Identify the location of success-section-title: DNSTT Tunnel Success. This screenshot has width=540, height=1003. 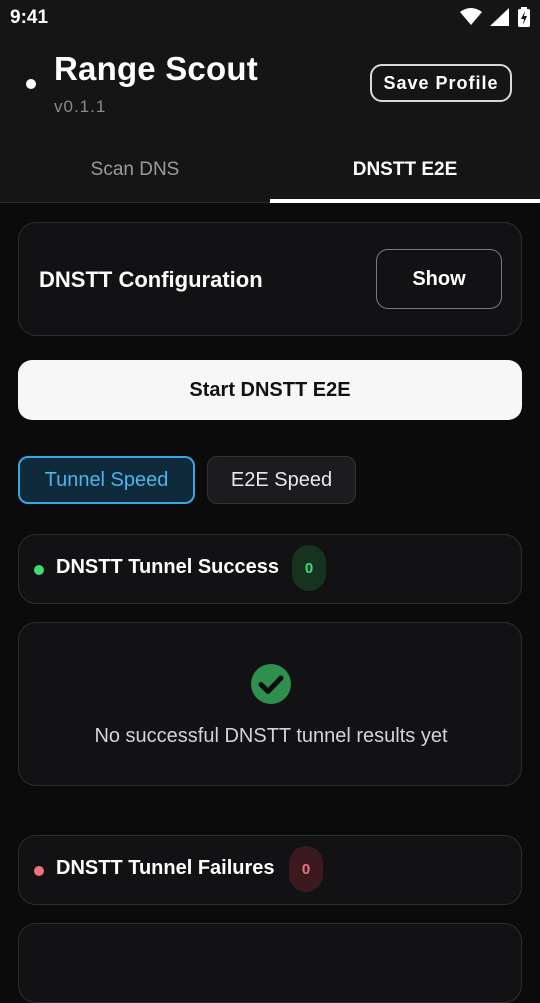
(168, 567).